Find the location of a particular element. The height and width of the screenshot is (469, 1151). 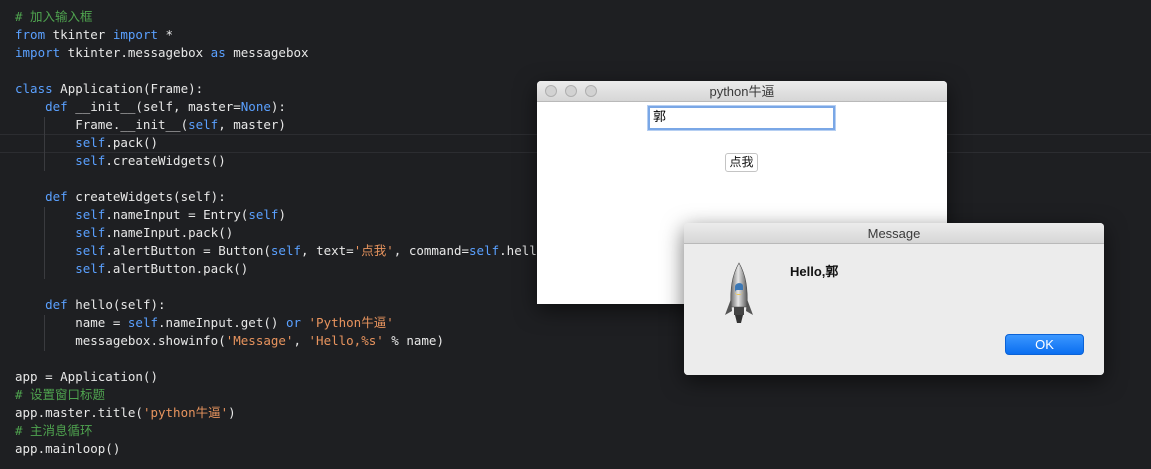

code-line: app = Application() is located at coordinates (86, 377).